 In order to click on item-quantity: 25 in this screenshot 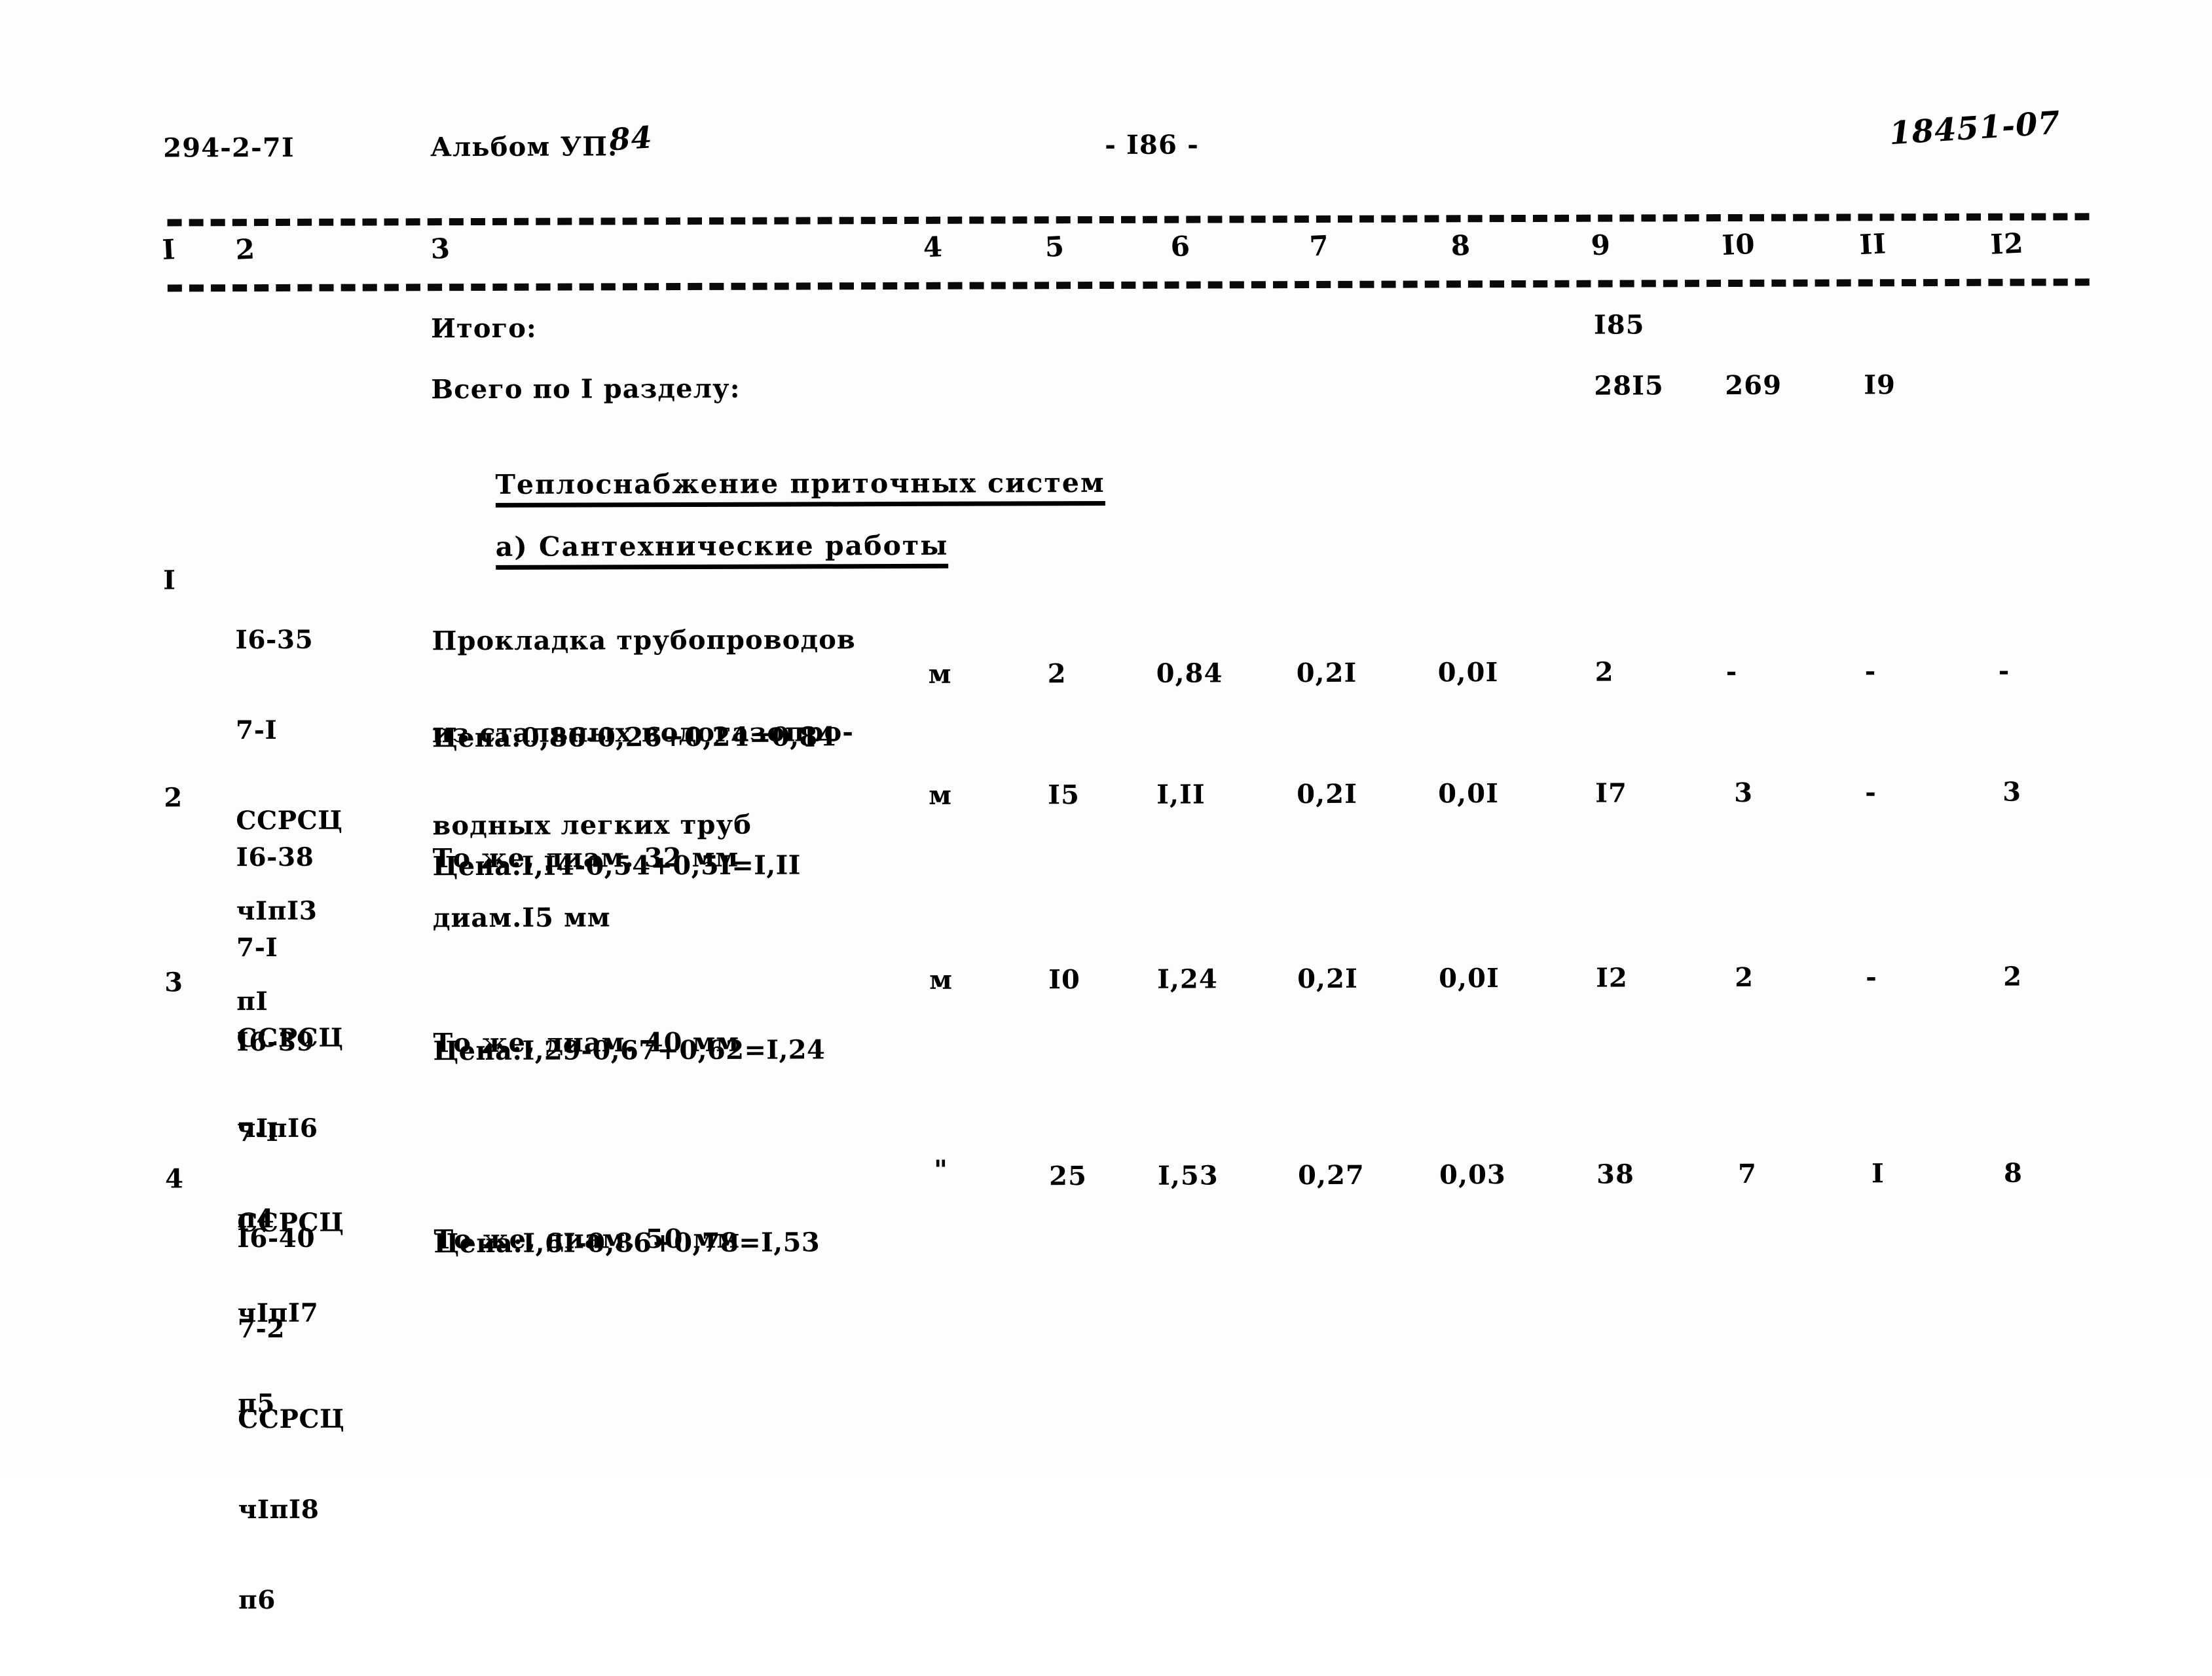, I will do `click(1068, 1176)`.